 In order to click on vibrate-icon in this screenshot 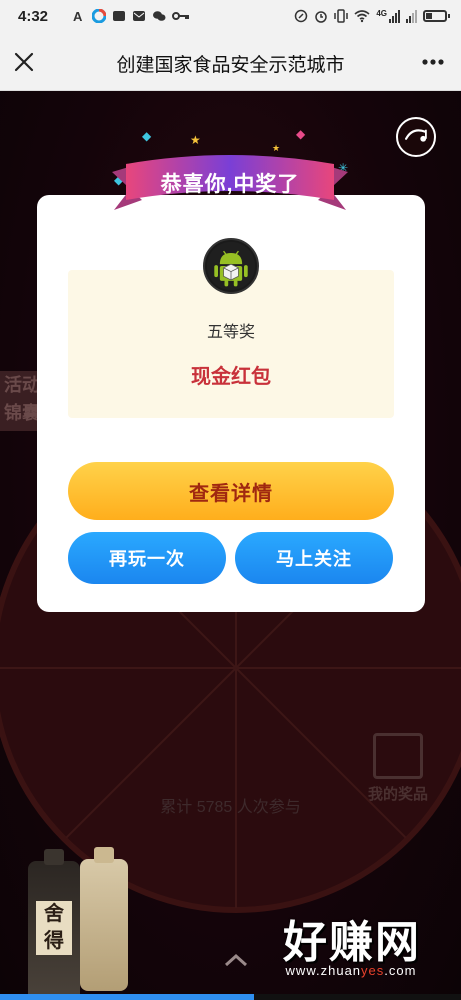, I will do `click(341, 16)`.